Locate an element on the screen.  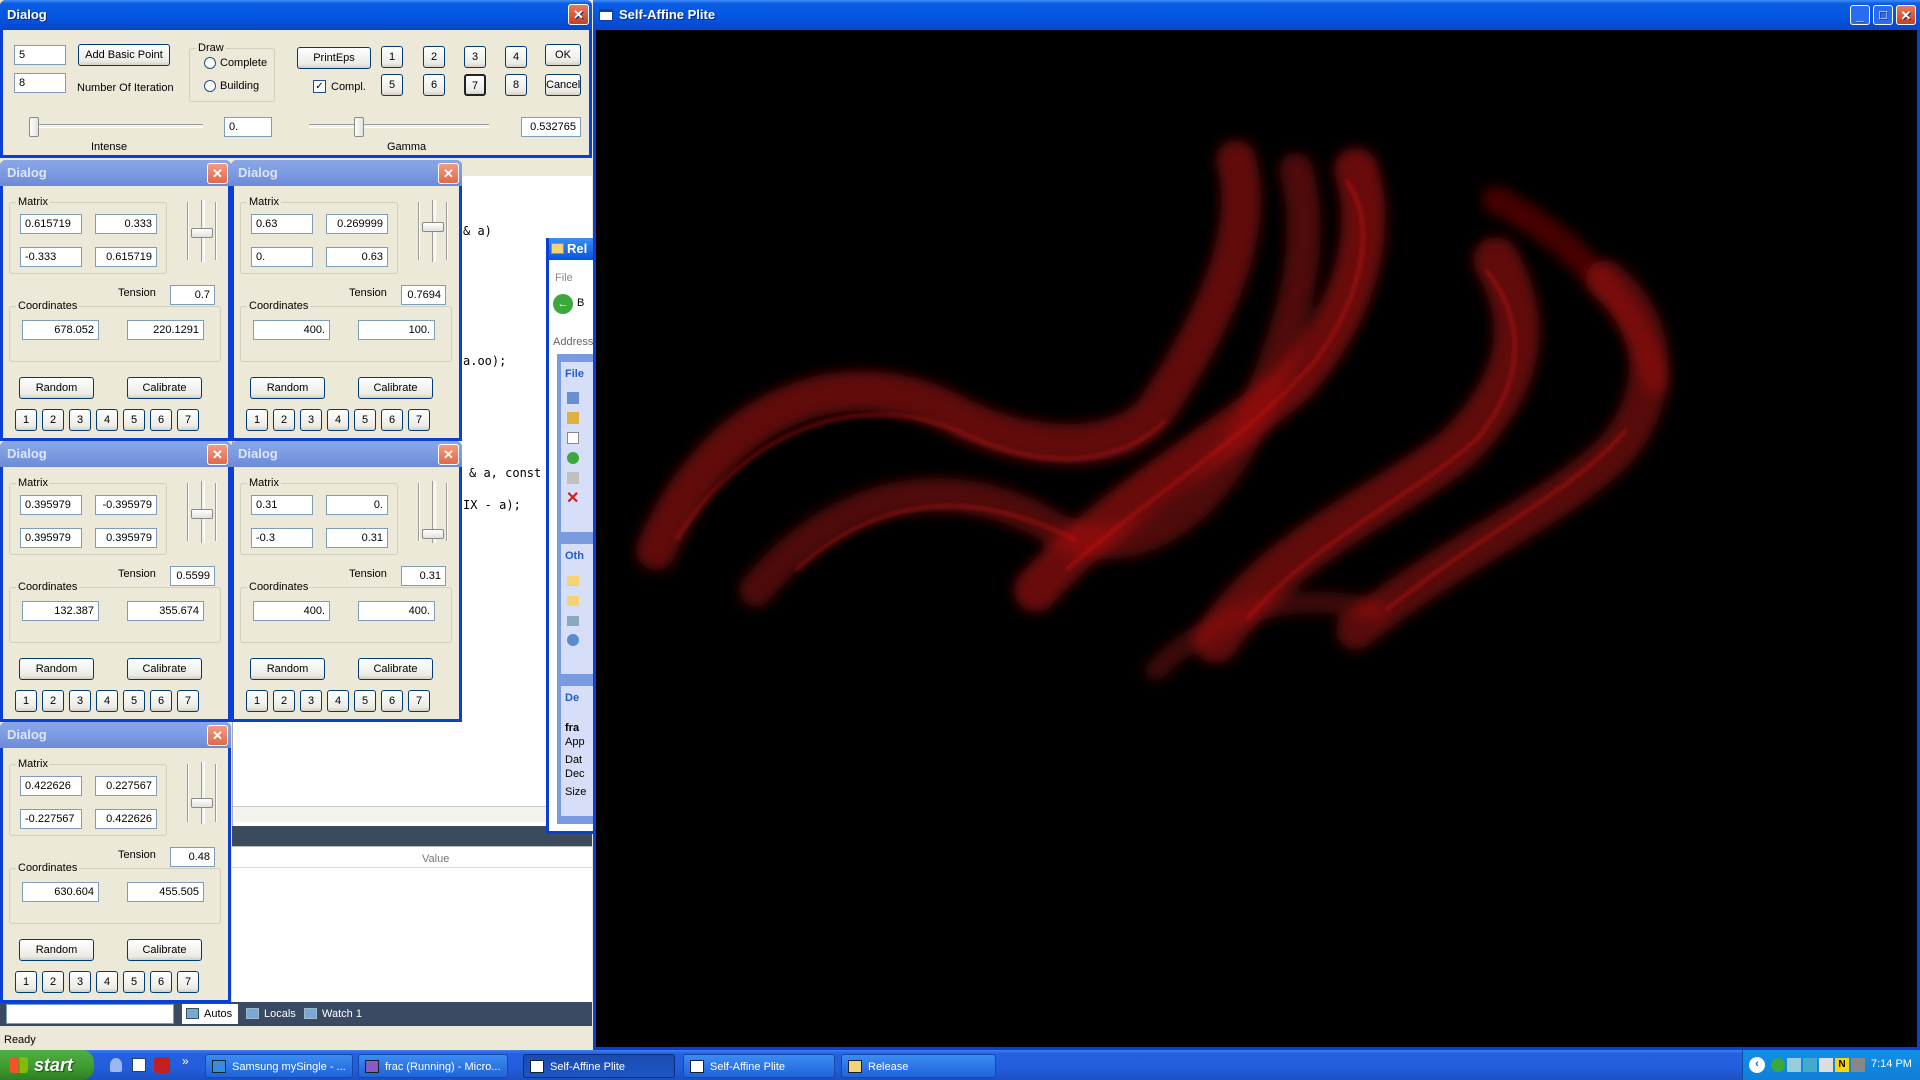
gamma-slider is located at coordinates (399, 126).